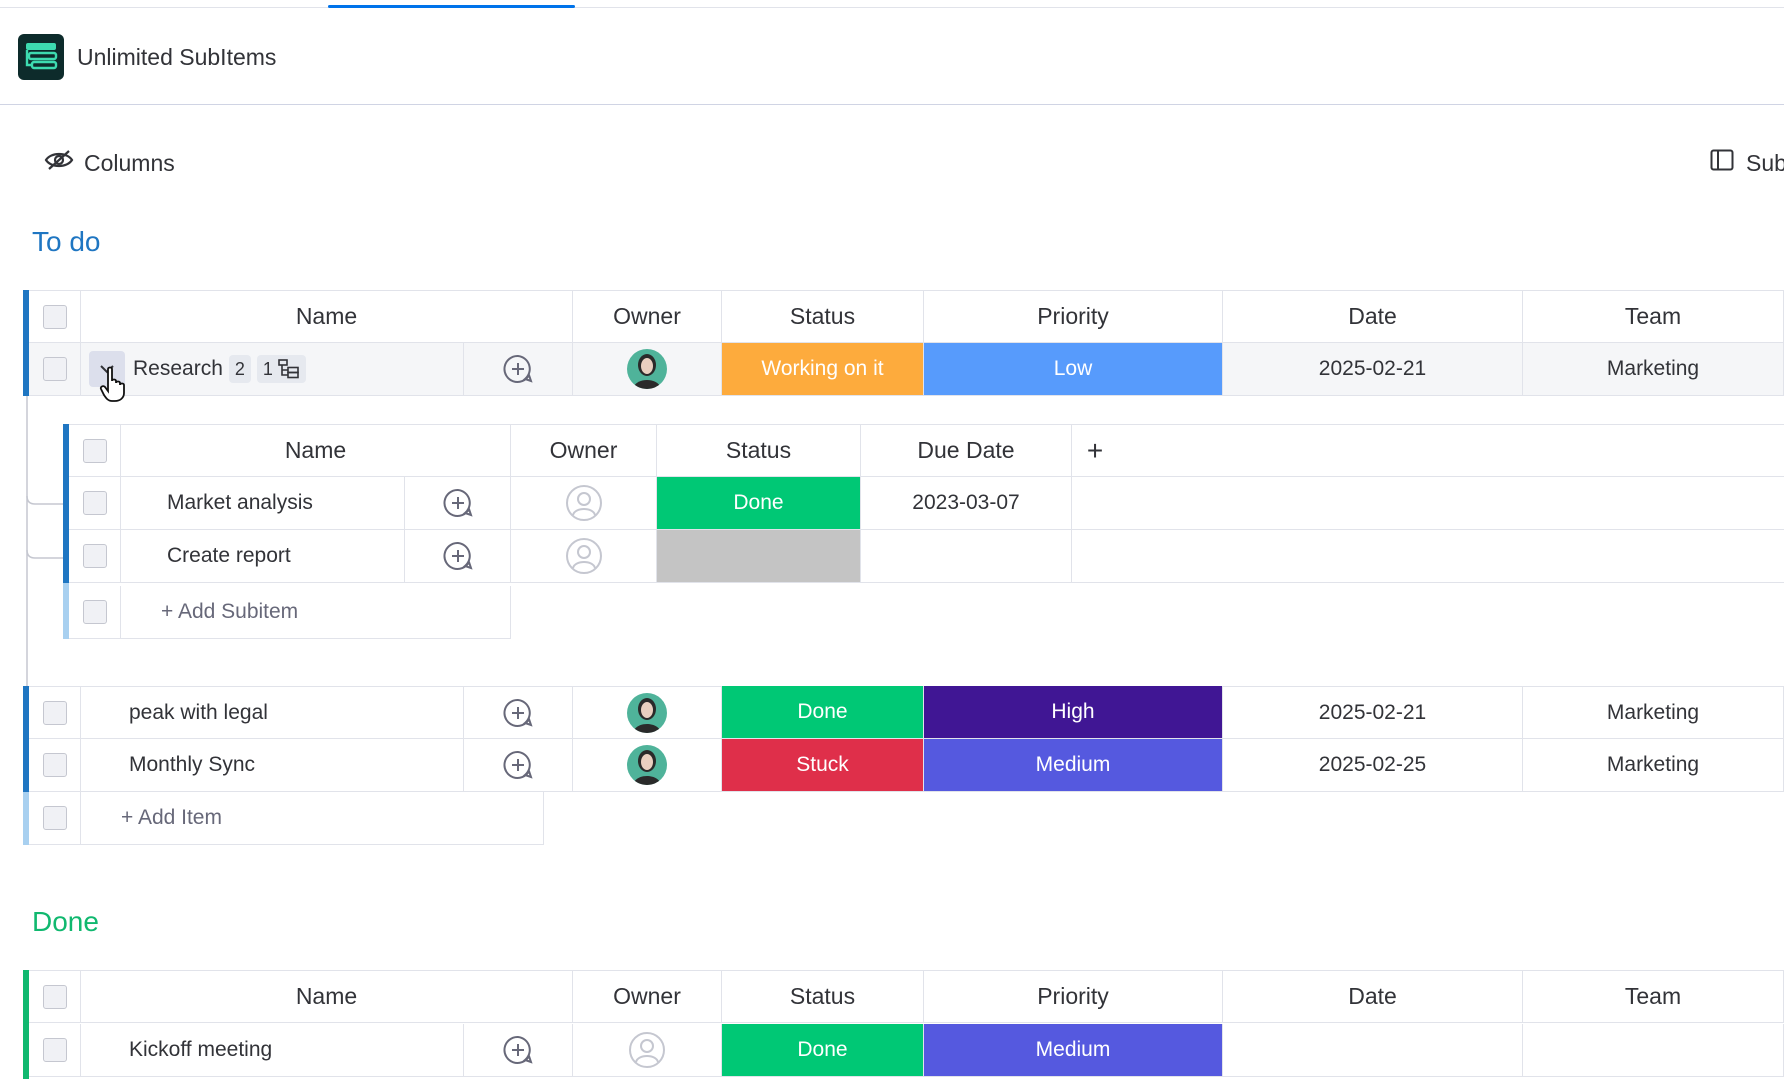 Image resolution: width=1784 pixels, height=1079 pixels. Describe the element at coordinates (1373, 1050) in the screenshot. I see `date-cell` at that location.